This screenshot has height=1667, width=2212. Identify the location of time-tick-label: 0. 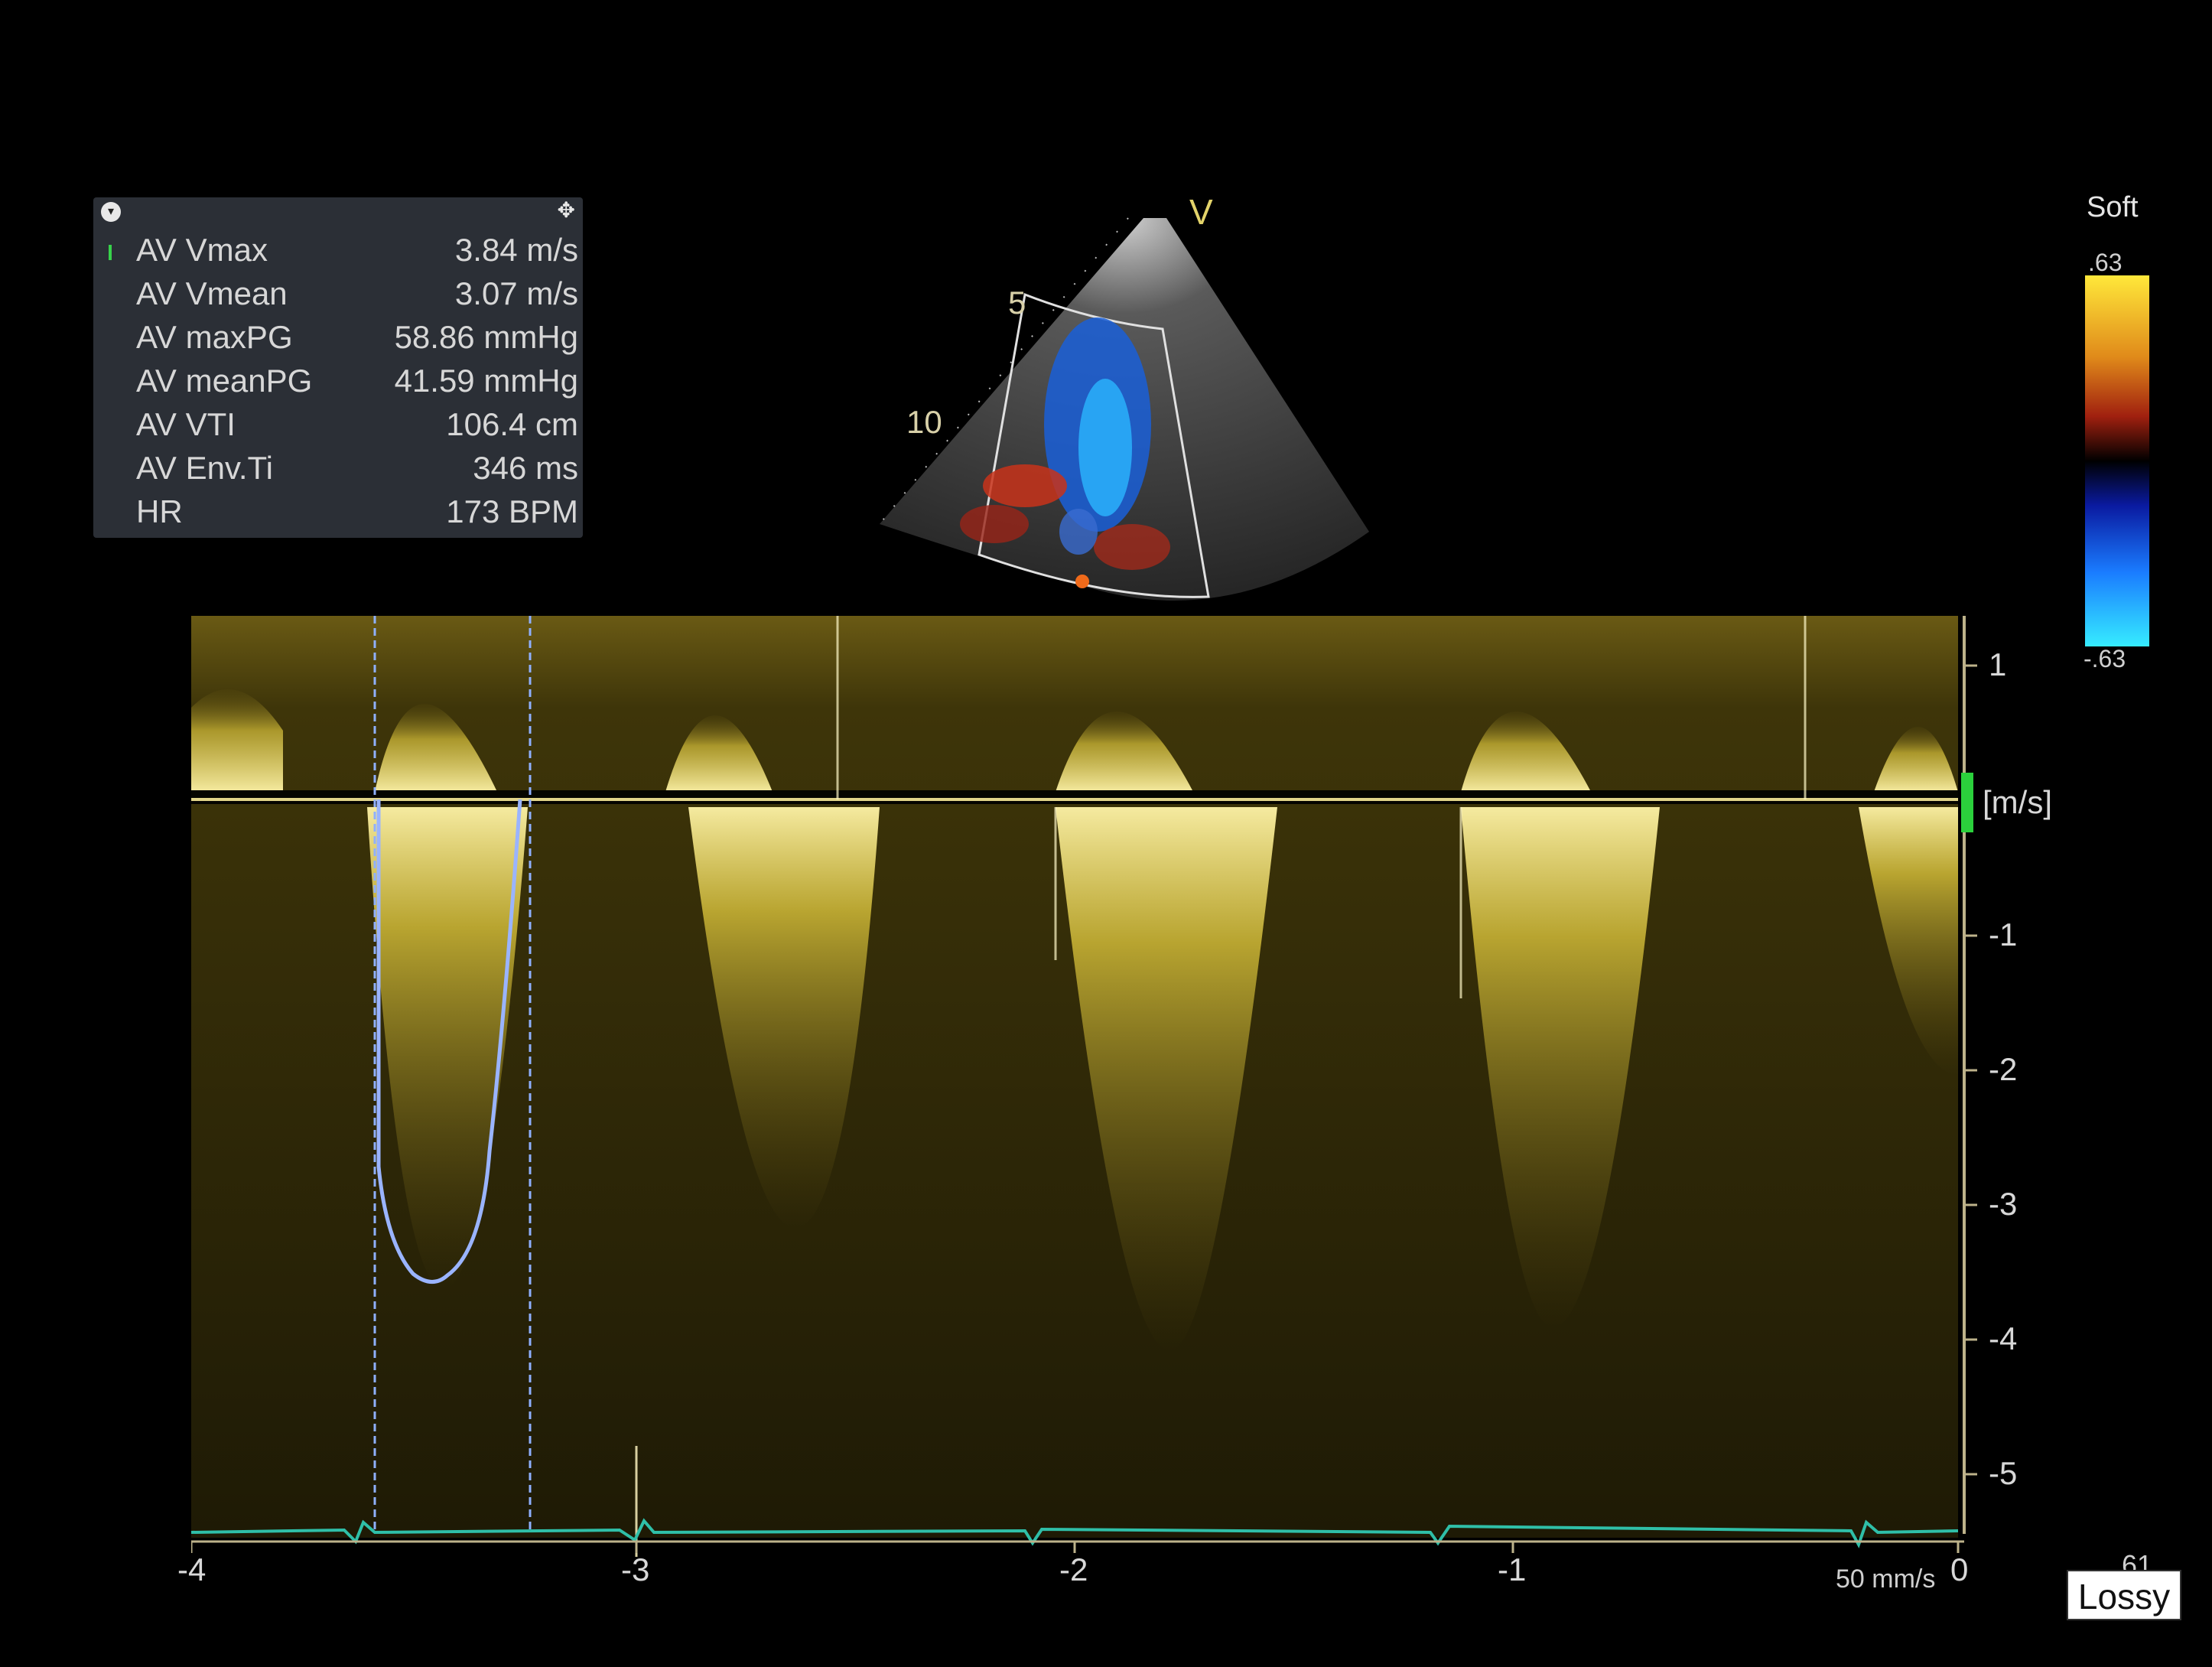
(1959, 1569).